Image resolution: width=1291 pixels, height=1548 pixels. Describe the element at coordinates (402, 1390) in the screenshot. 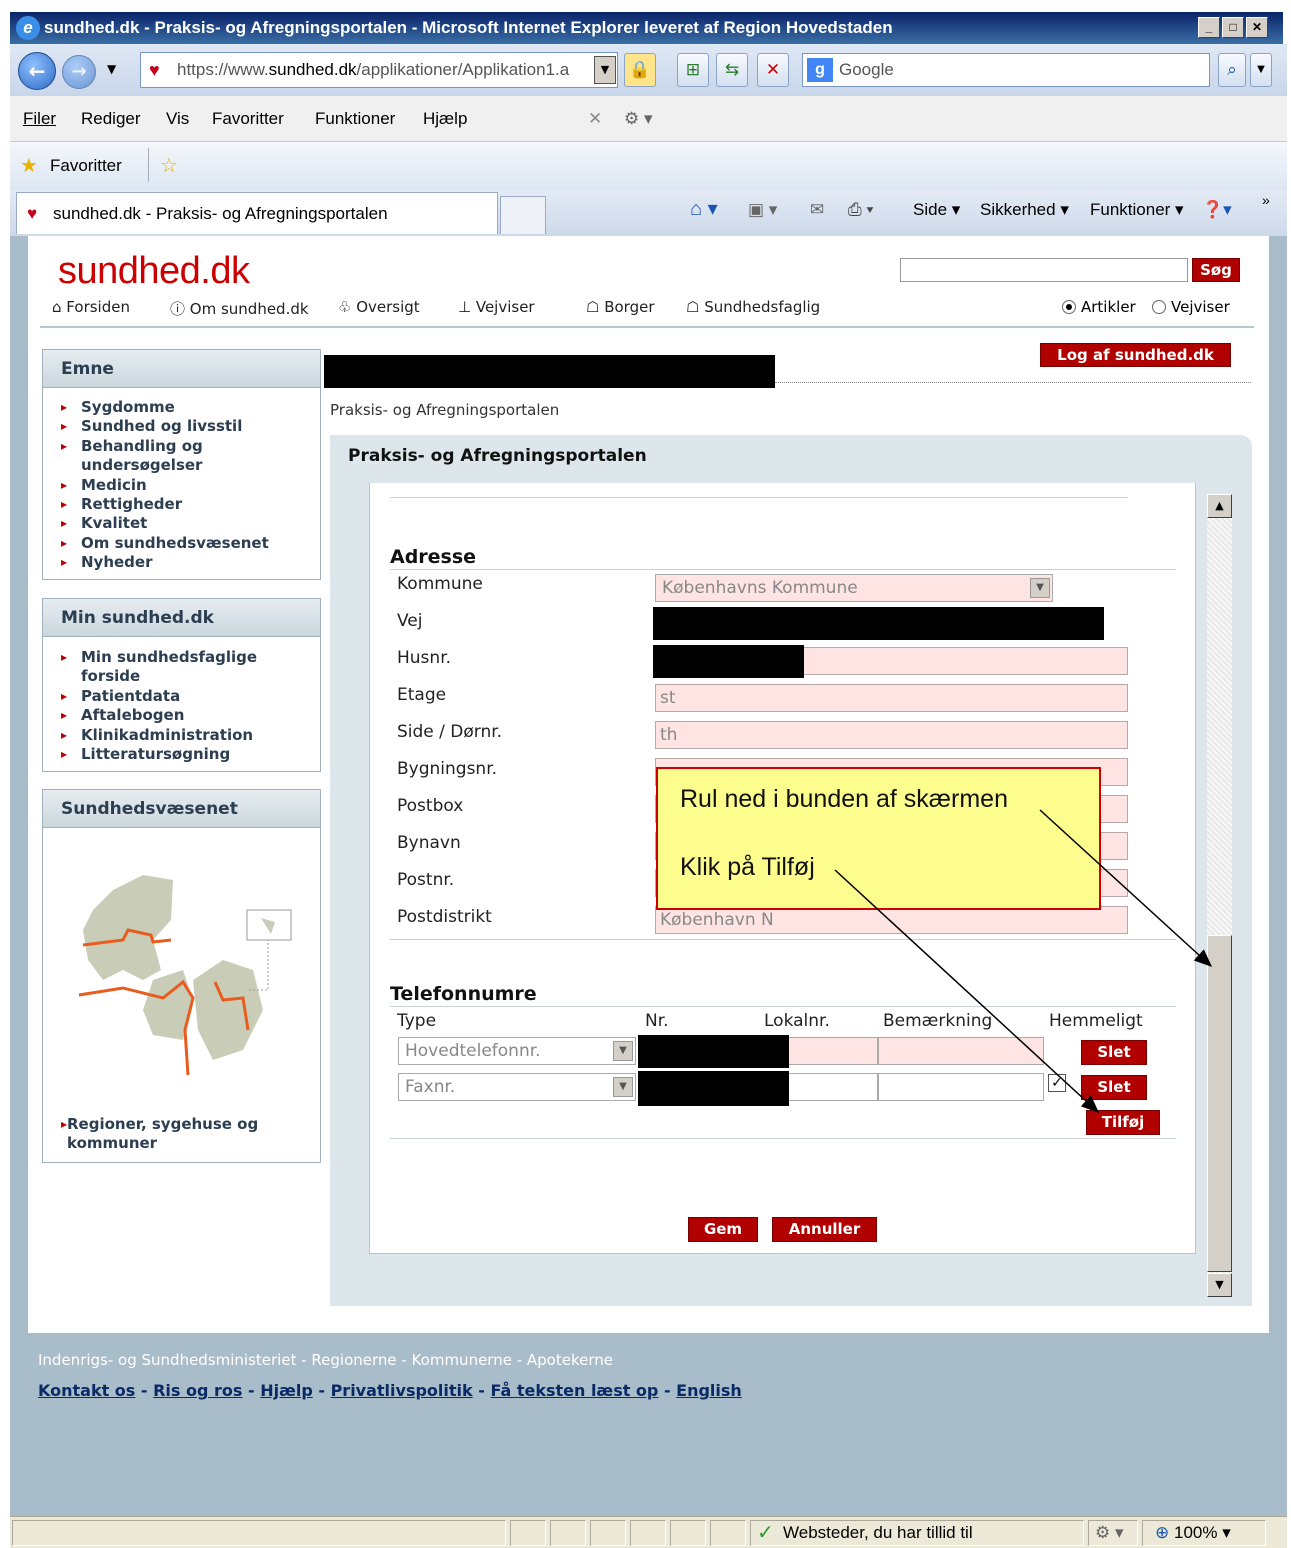

I see `footer-link-privatliv: Privatlivspolitik` at that location.